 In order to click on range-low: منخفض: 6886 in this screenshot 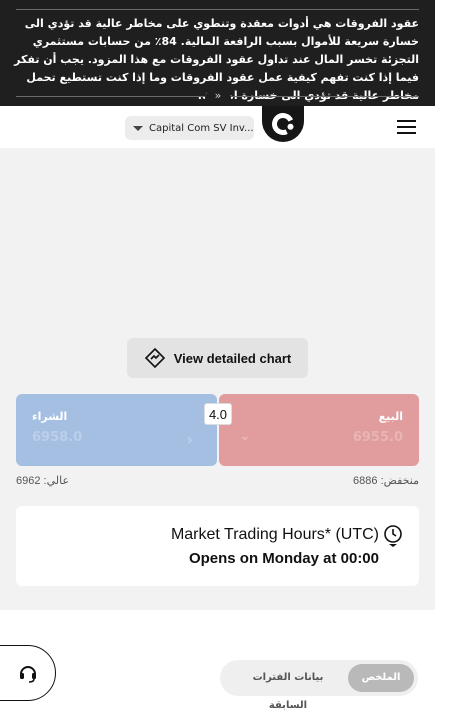, I will do `click(386, 481)`.